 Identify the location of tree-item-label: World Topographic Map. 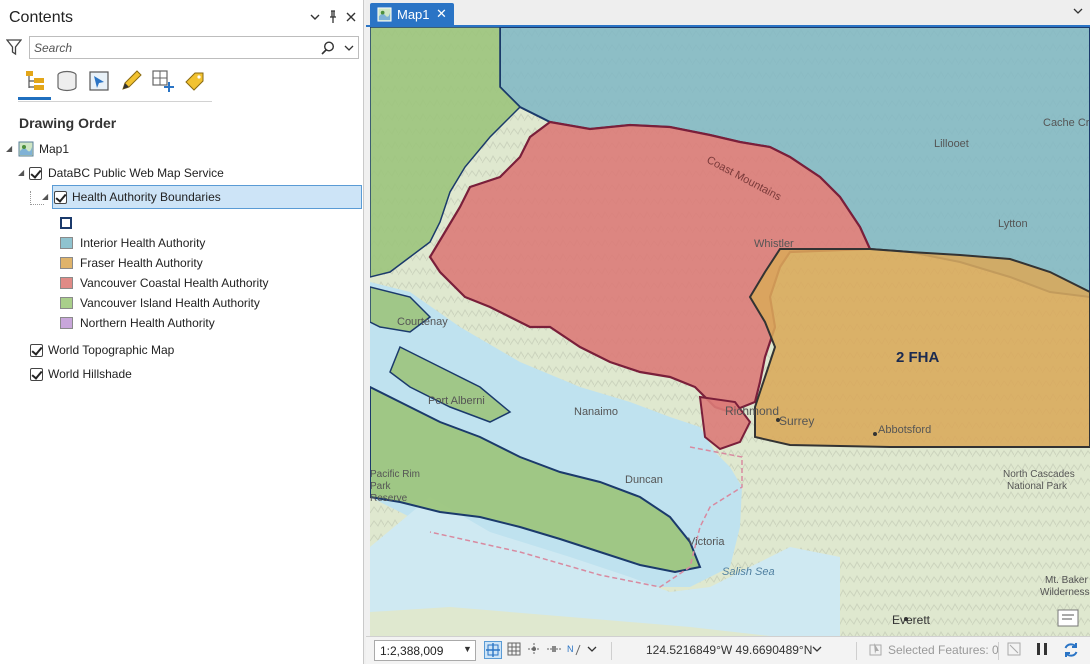
(111, 350).